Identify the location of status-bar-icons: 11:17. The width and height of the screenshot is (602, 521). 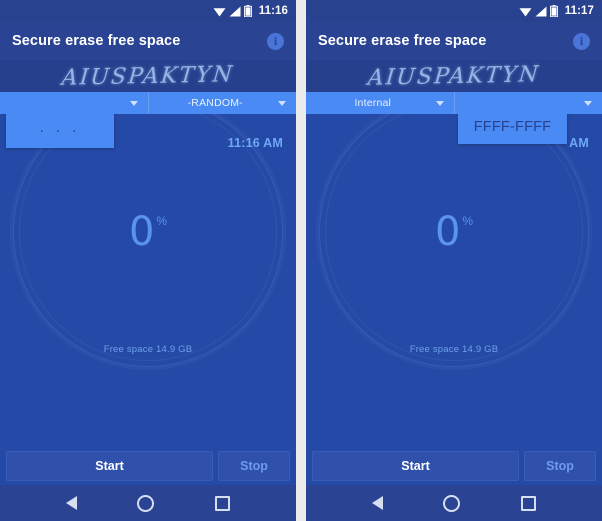
(556, 11).